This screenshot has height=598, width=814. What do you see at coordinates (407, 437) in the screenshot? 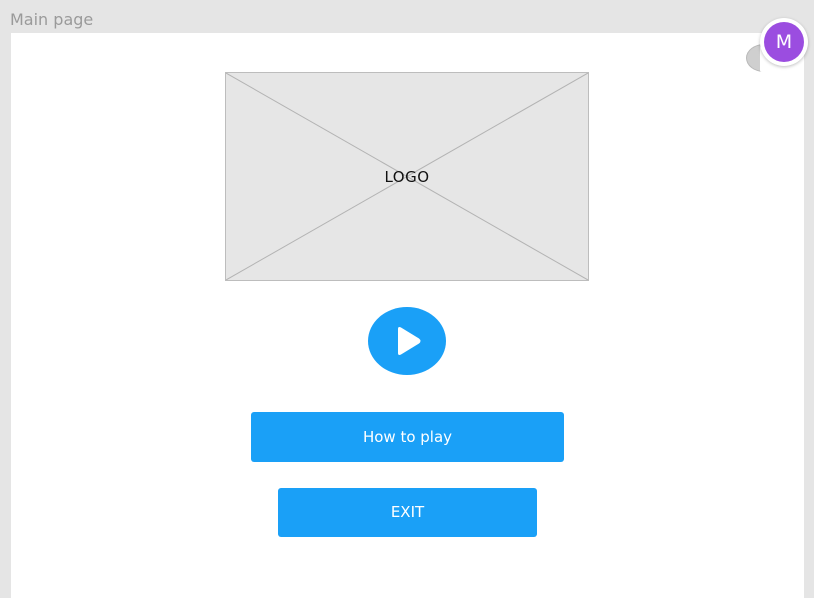
I see `how-to-play-button: How to play` at bounding box center [407, 437].